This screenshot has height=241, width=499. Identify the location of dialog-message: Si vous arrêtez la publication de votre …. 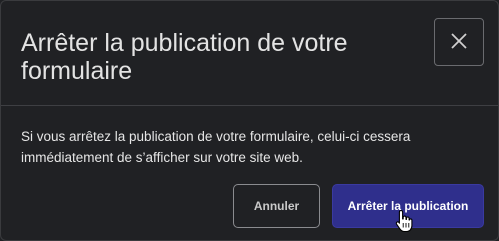
(216, 147).